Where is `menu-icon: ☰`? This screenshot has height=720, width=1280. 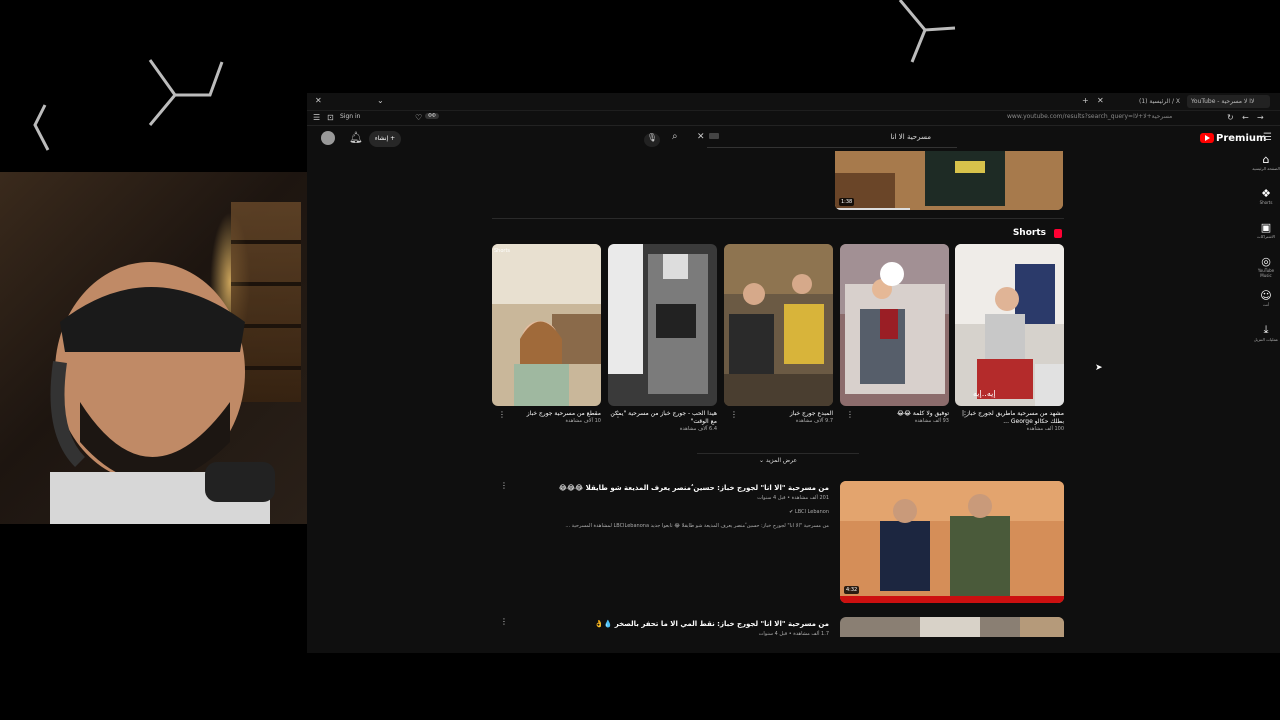 menu-icon: ☰ is located at coordinates (316, 118).